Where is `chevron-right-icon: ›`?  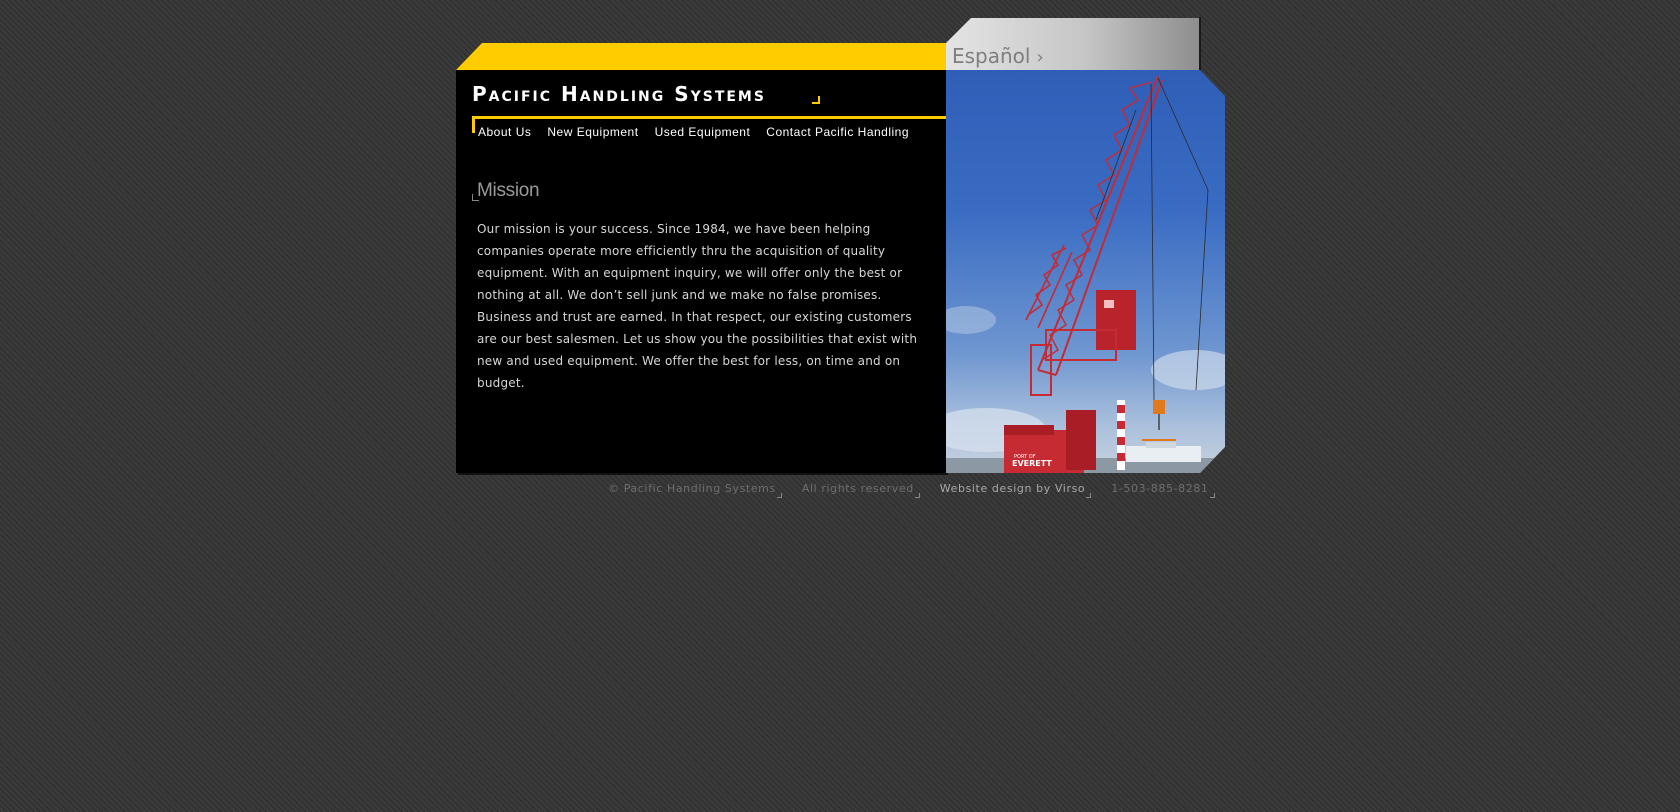
chevron-right-icon: › is located at coordinates (1040, 57).